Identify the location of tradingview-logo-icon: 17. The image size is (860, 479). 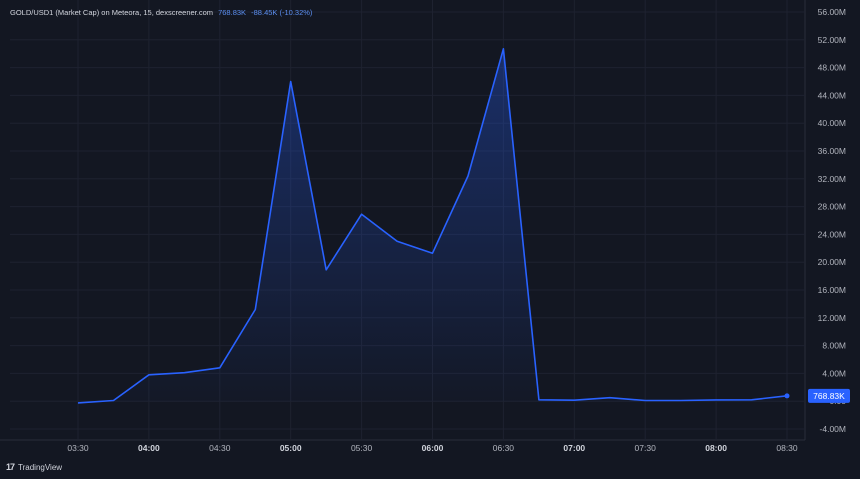
(10, 467).